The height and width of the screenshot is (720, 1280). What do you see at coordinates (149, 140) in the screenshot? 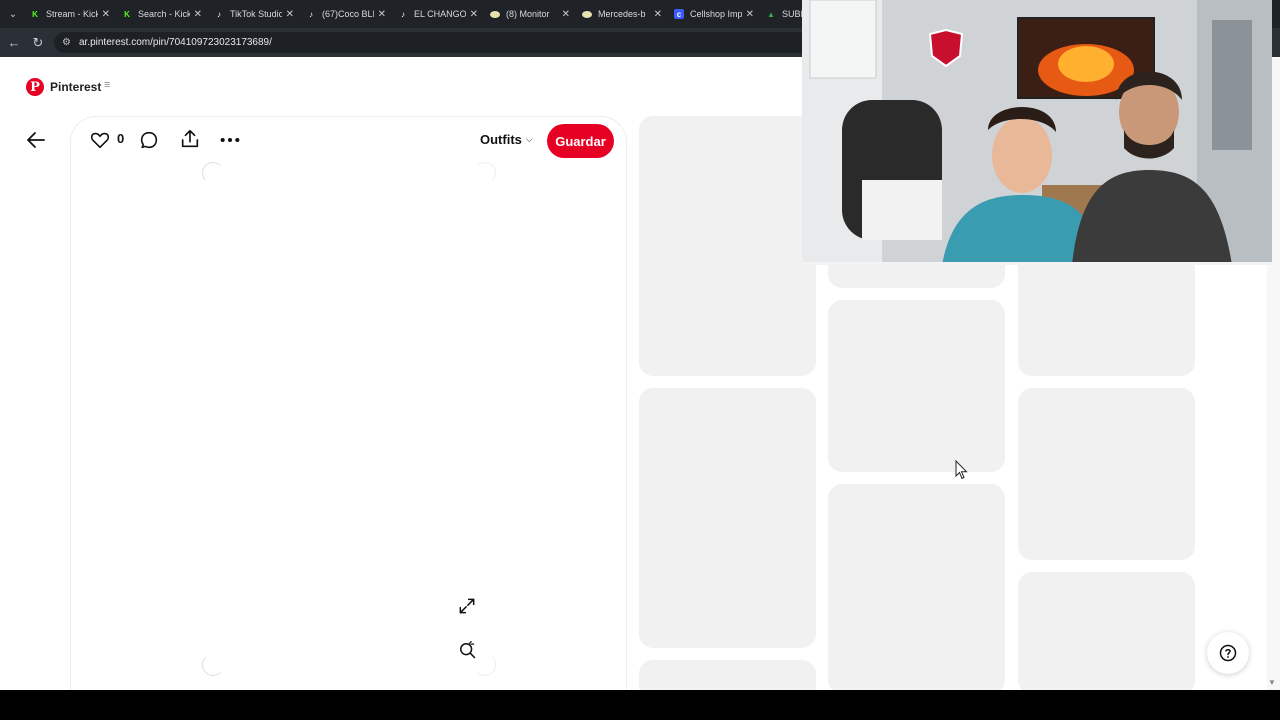
I see `comment-icon` at bounding box center [149, 140].